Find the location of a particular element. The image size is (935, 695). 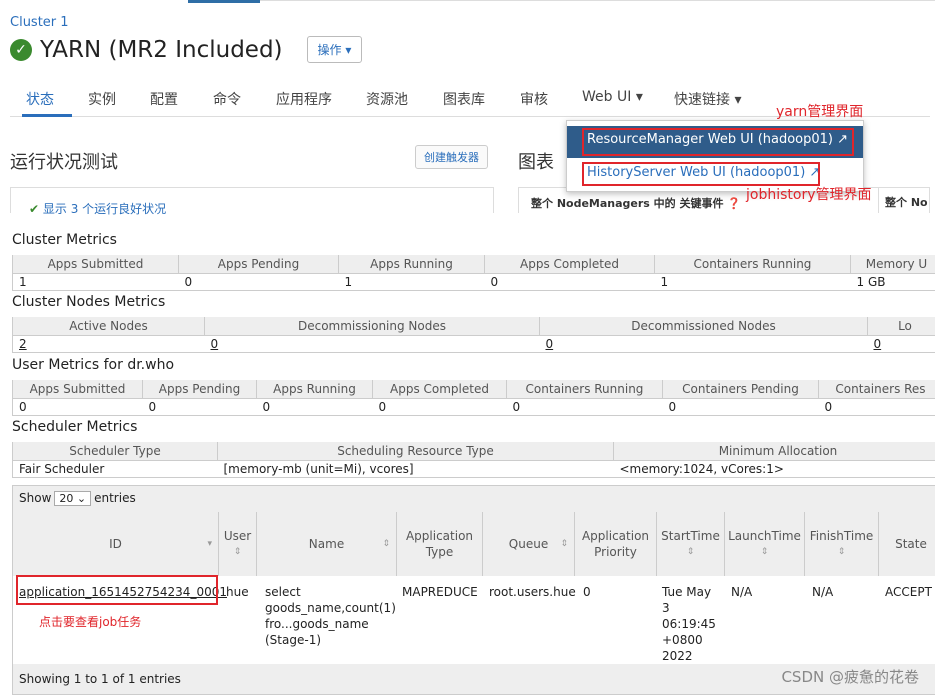

page-length-control: Show 20 ⌄ entries is located at coordinates (474, 499).